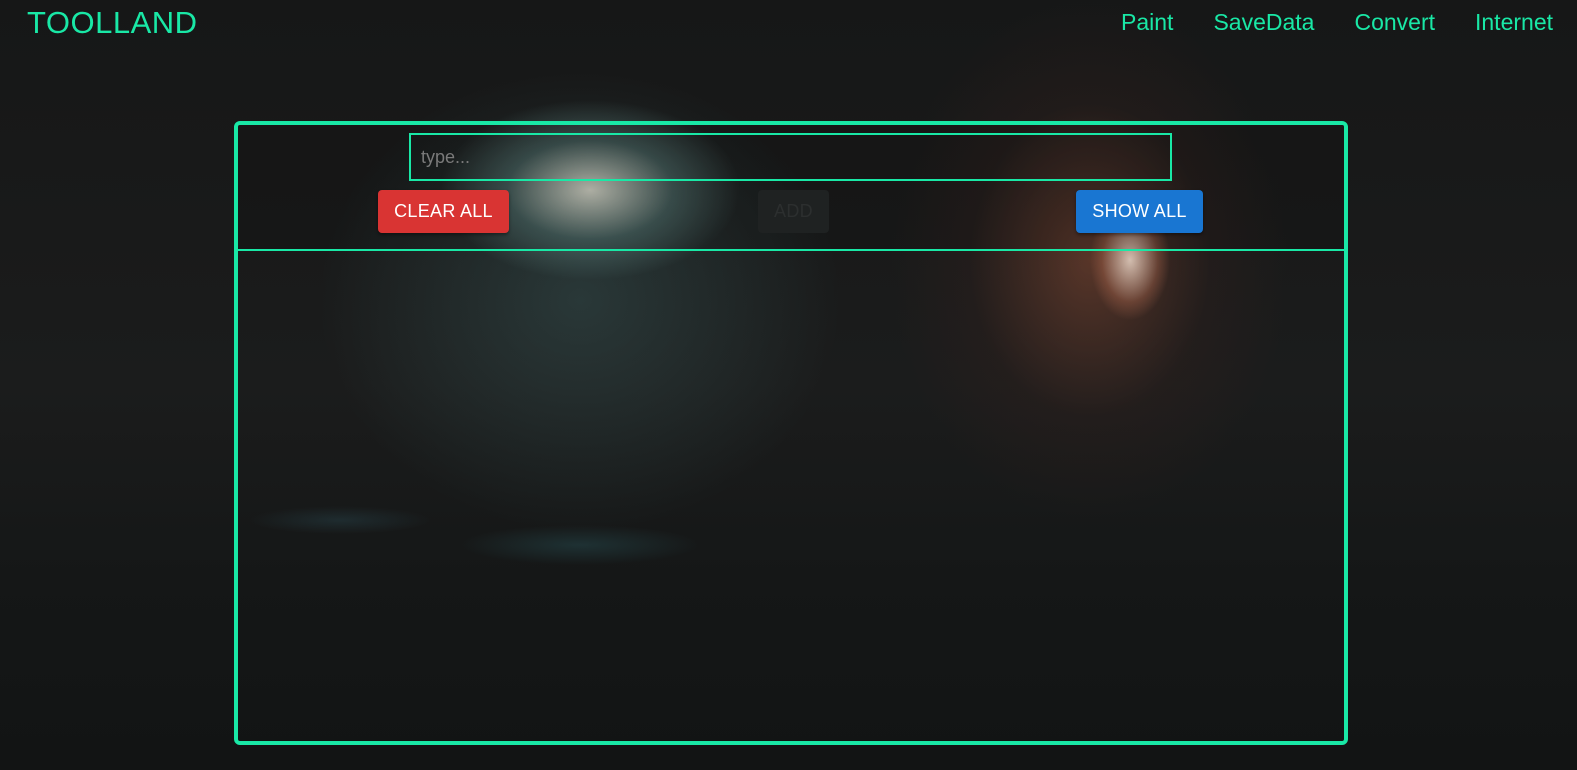 This screenshot has height=770, width=1577. Describe the element at coordinates (791, 188) in the screenshot. I see `input-section: CLEAR ALL ADD SHOW ALL` at that location.